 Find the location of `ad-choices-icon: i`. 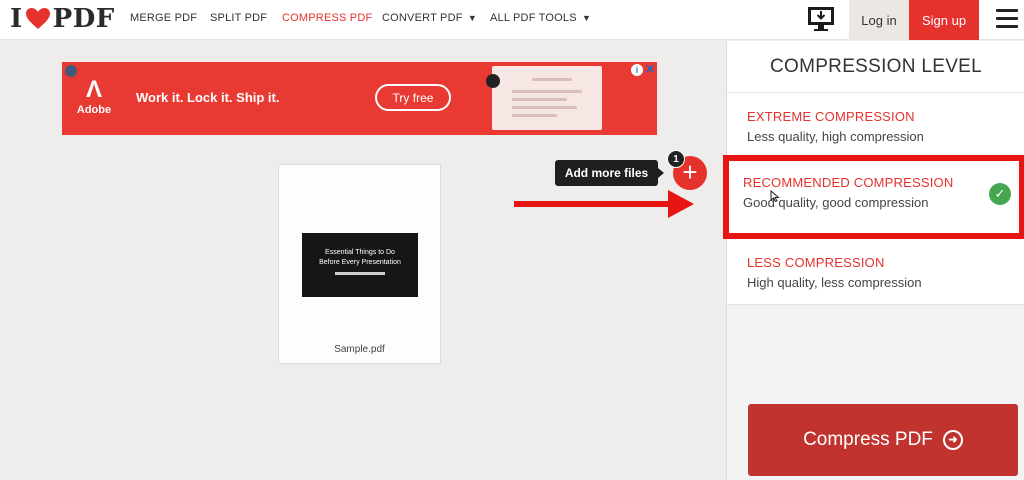

ad-choices-icon: i is located at coordinates (637, 70).